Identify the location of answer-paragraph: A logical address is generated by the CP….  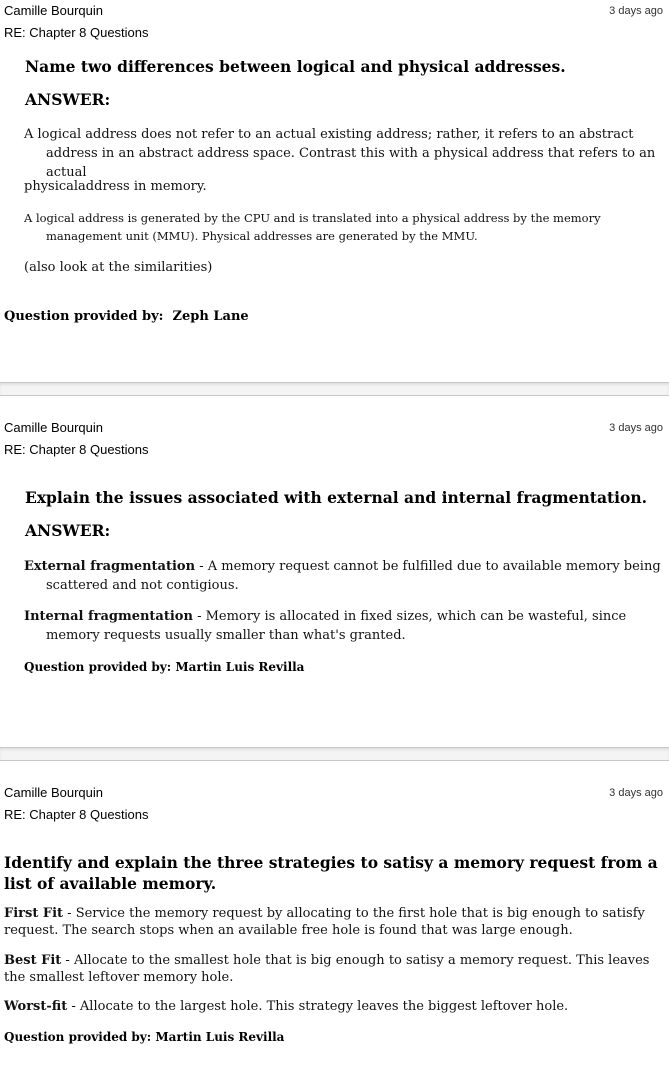
(312, 227).